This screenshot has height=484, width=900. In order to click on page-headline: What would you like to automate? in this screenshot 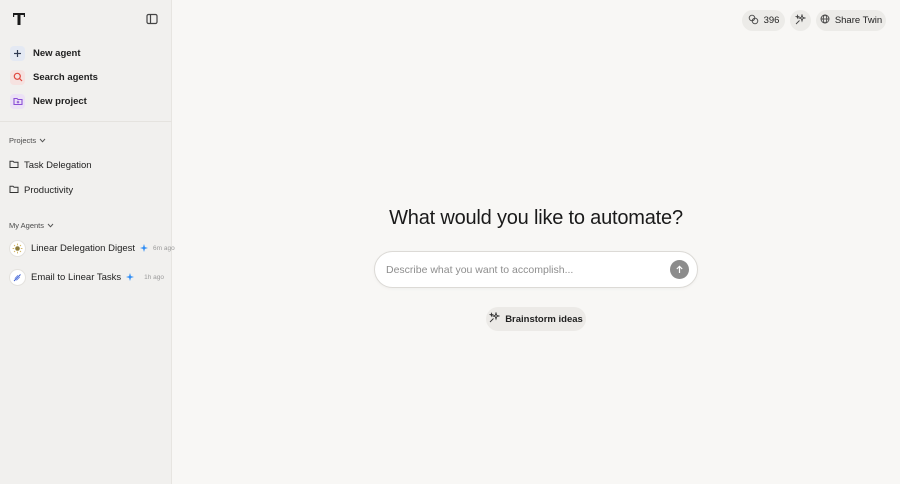, I will do `click(536, 218)`.